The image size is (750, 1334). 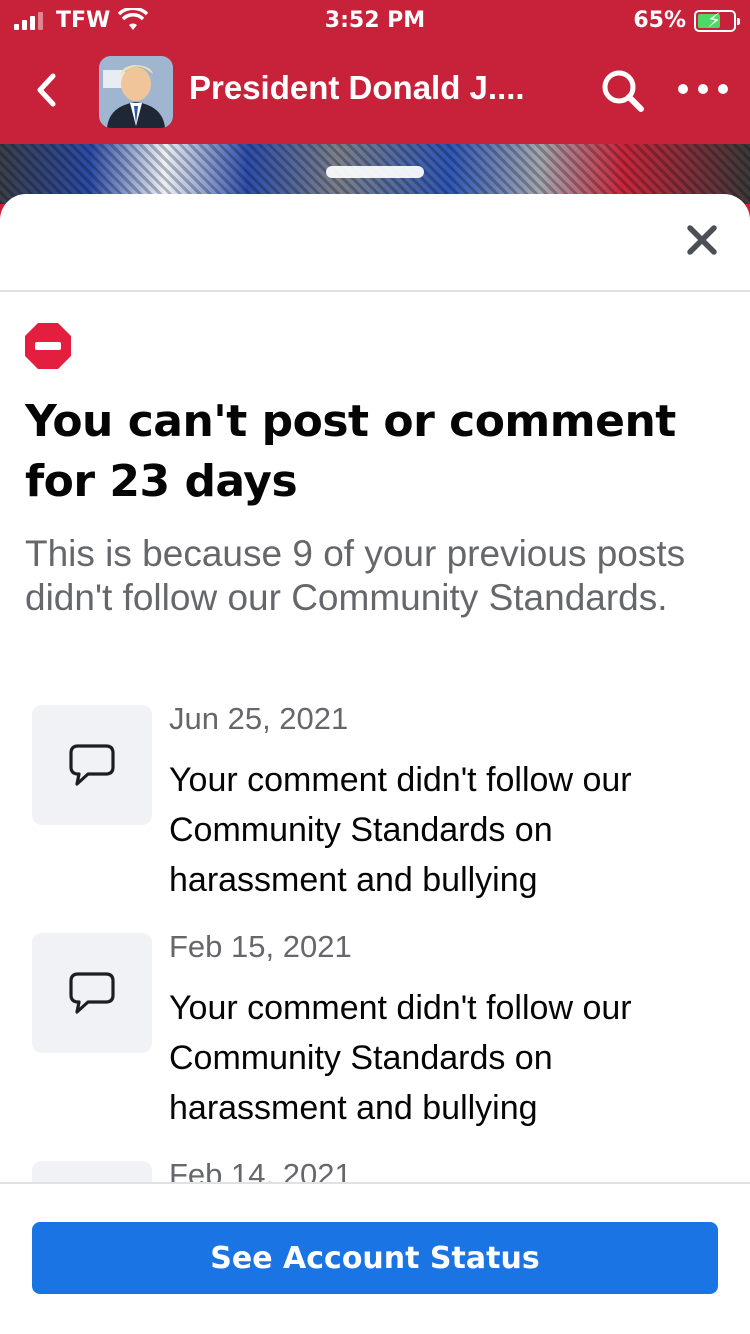 I want to click on sheet-drag-handle, so click(x=375, y=172).